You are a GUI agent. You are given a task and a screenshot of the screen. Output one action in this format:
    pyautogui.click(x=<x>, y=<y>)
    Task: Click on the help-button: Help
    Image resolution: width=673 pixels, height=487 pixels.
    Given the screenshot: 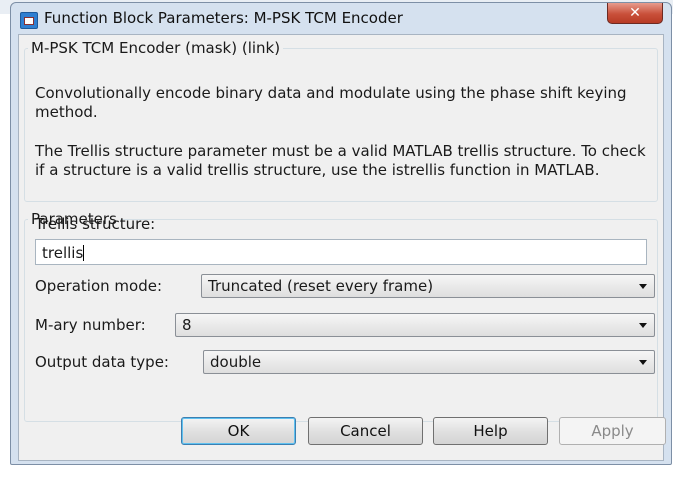 What is the action you would take?
    pyautogui.click(x=490, y=431)
    